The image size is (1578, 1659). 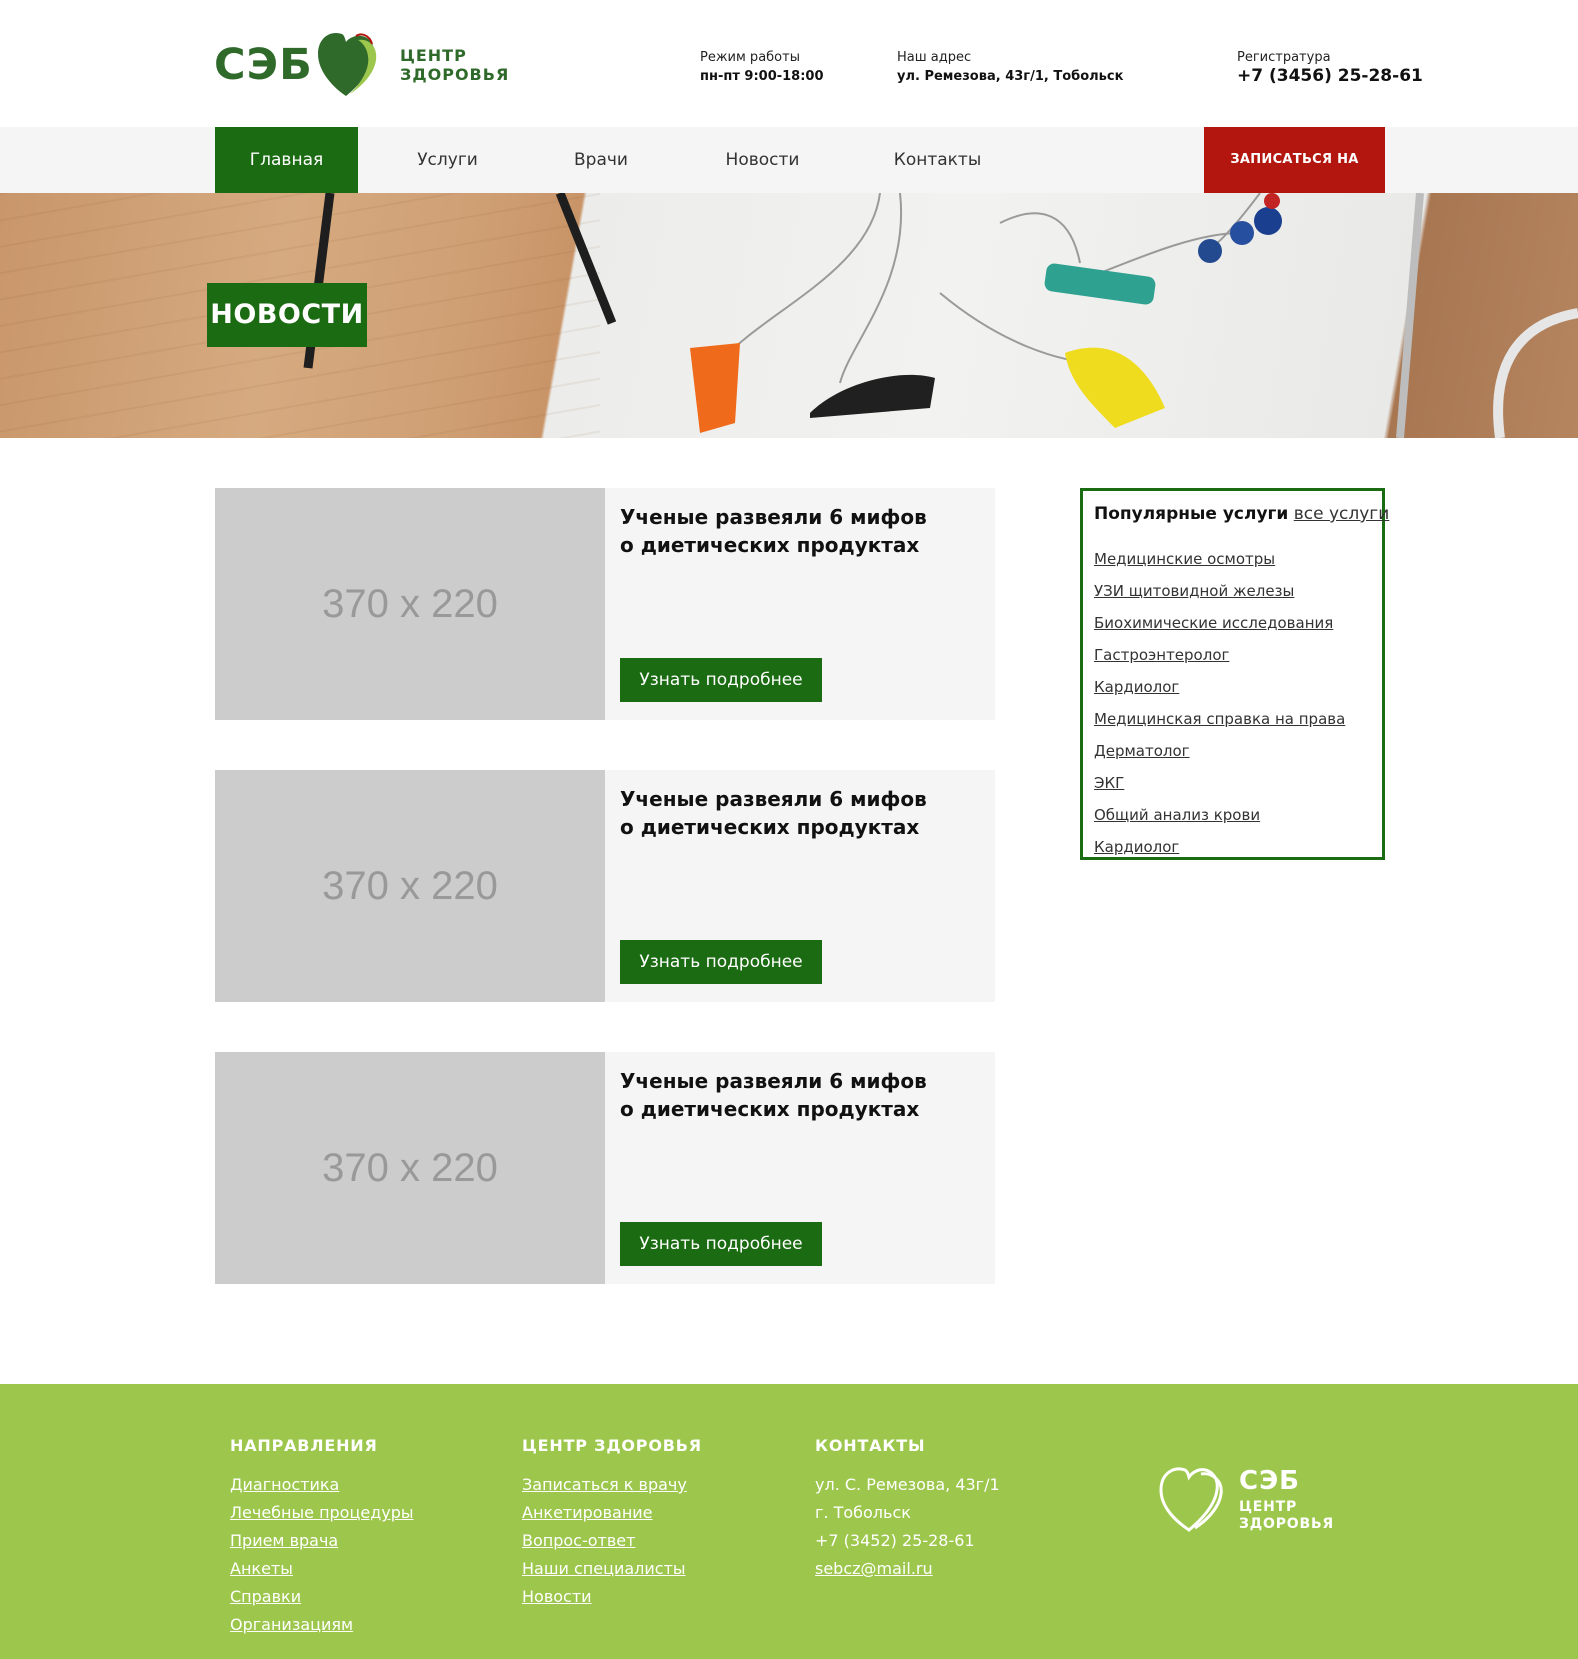 I want to click on footer-email-link: sebcz@mail.ru, so click(x=907, y=1569).